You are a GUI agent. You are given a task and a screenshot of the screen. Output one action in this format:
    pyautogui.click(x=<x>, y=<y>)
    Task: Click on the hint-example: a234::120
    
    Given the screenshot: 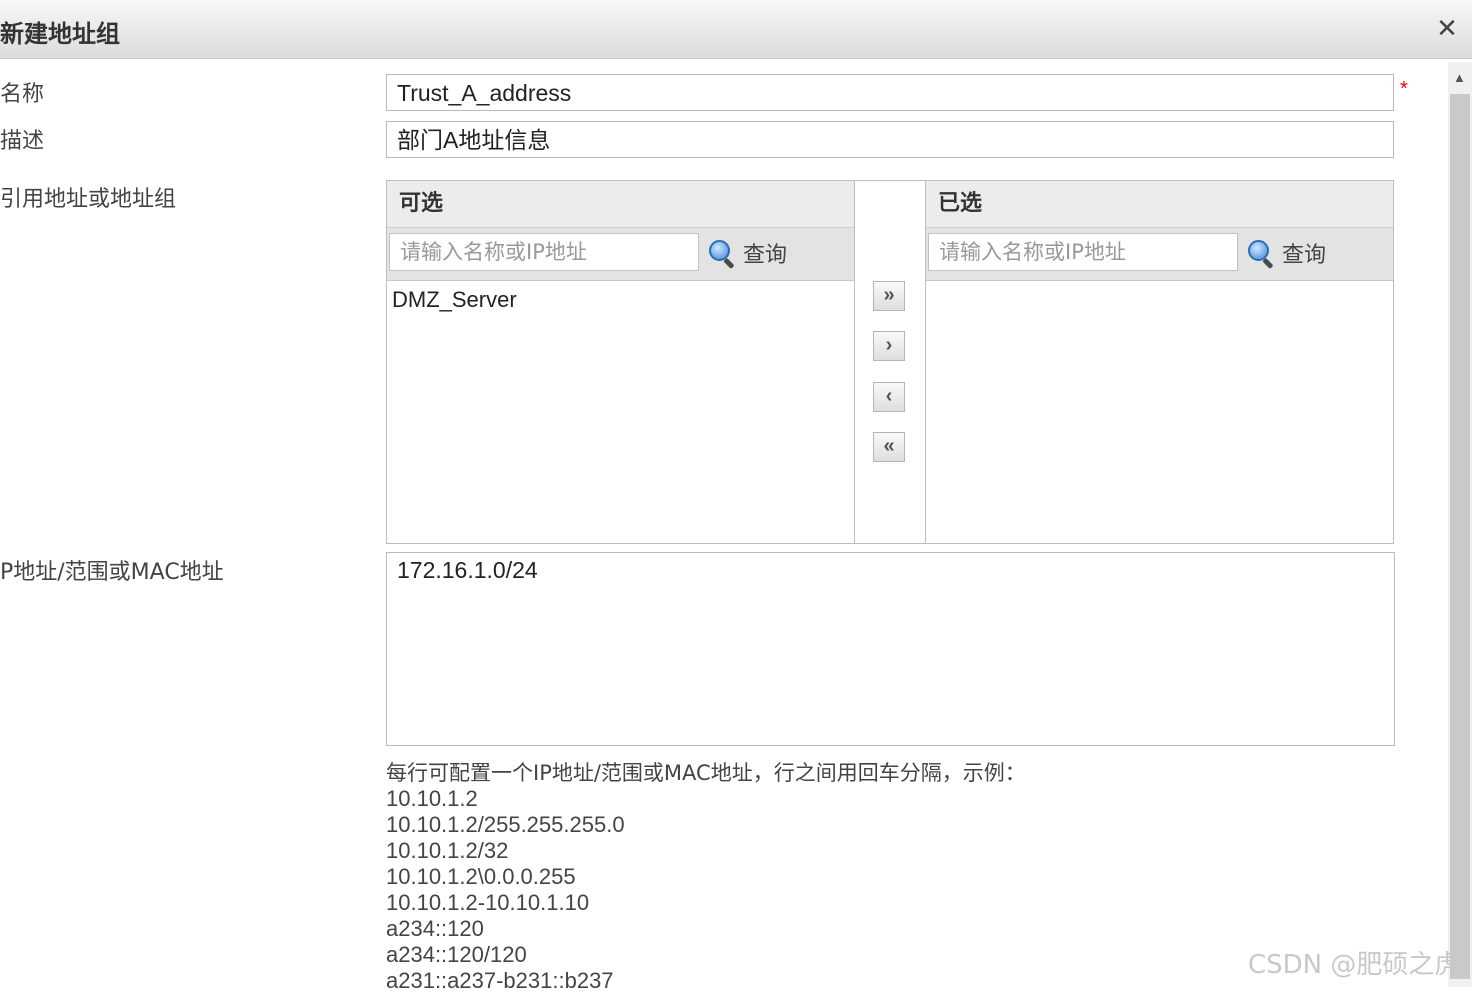 What is the action you would take?
    pyautogui.click(x=435, y=928)
    